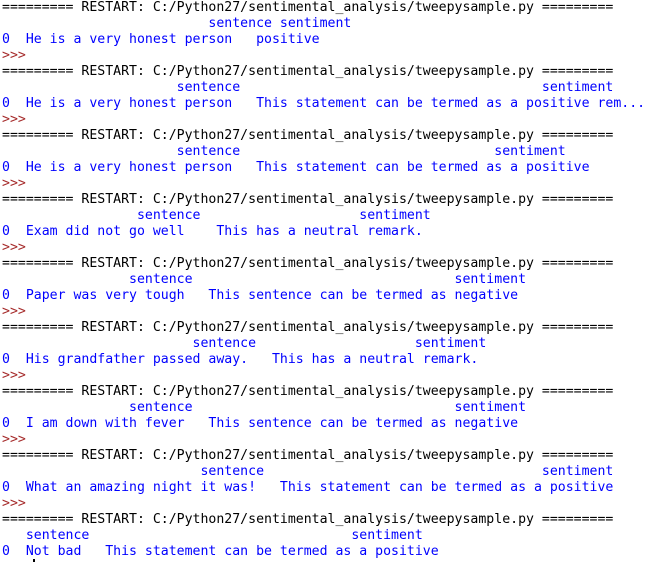 Image resolution: width=670 pixels, height=563 pixels. What do you see at coordinates (161, 39) in the screenshot?
I see `dataframe-row: 0 He is a very honest person positive` at bounding box center [161, 39].